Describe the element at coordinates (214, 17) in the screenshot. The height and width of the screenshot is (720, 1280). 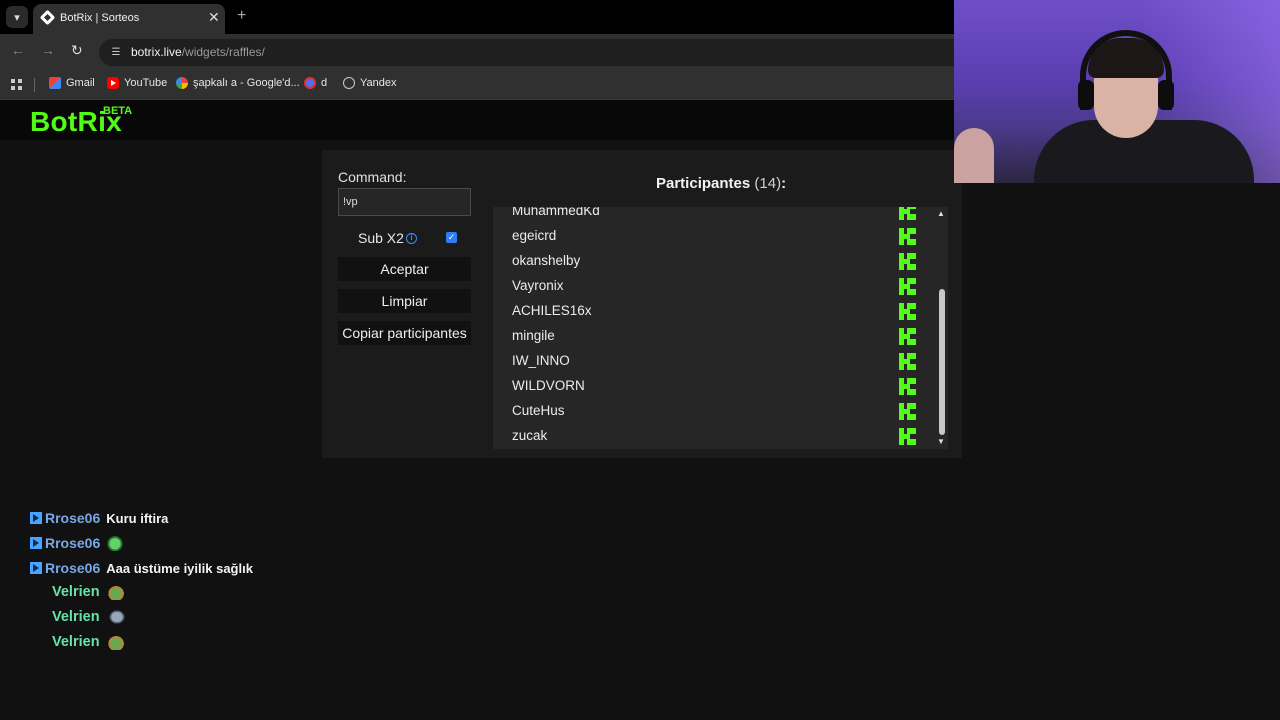
I see `close-tab-icon: ✕` at that location.